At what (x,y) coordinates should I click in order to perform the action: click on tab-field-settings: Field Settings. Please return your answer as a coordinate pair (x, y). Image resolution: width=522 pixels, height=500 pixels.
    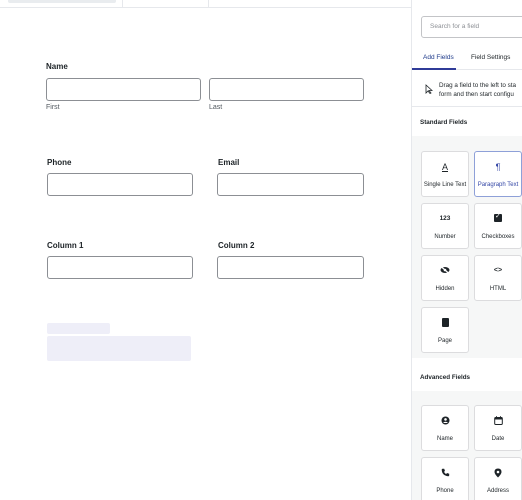
    Looking at the image, I should click on (490, 57).